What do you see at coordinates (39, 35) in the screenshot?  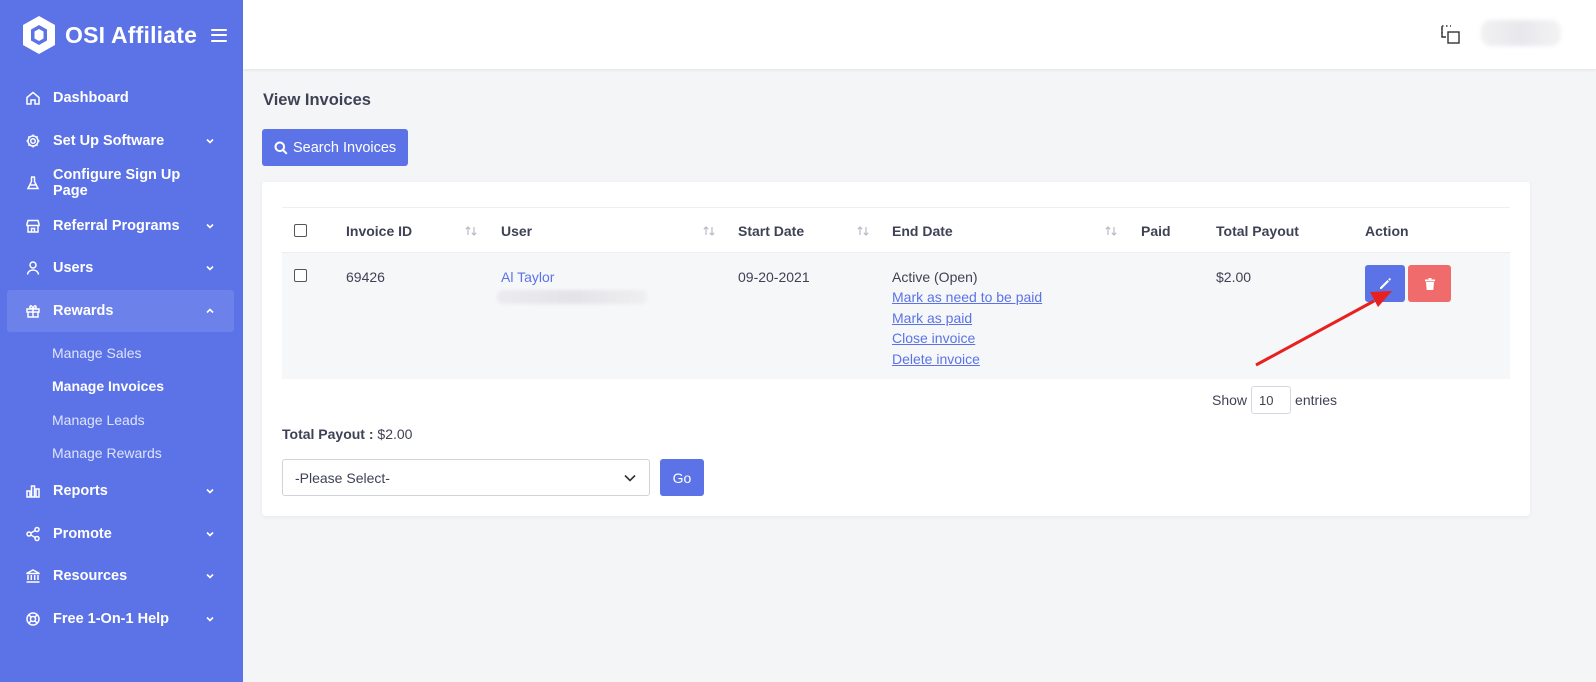 I see `osi-logo-icon` at bounding box center [39, 35].